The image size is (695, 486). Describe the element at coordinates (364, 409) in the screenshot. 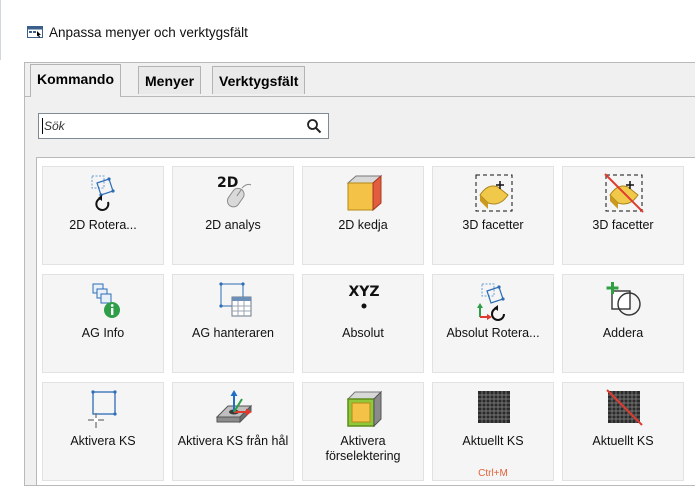

I see `activate-preselection-icon` at that location.